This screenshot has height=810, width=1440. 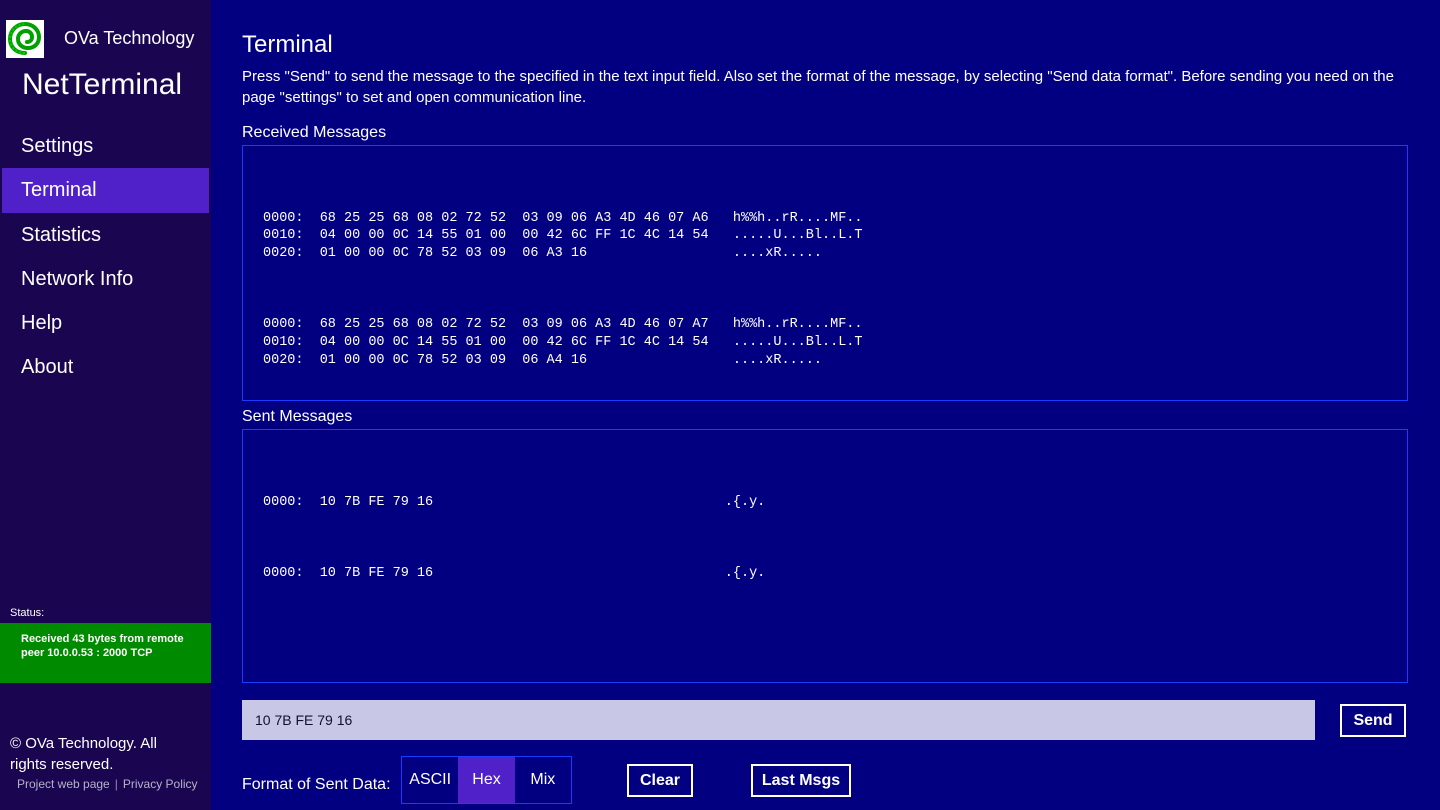 I want to click on format-option-mix: Mix, so click(x=543, y=780).